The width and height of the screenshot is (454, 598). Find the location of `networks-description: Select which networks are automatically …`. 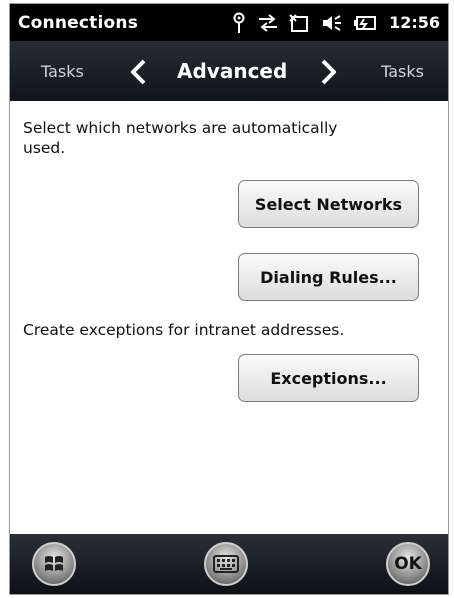

networks-description: Select which networks are automatically … is located at coordinates (180, 138).